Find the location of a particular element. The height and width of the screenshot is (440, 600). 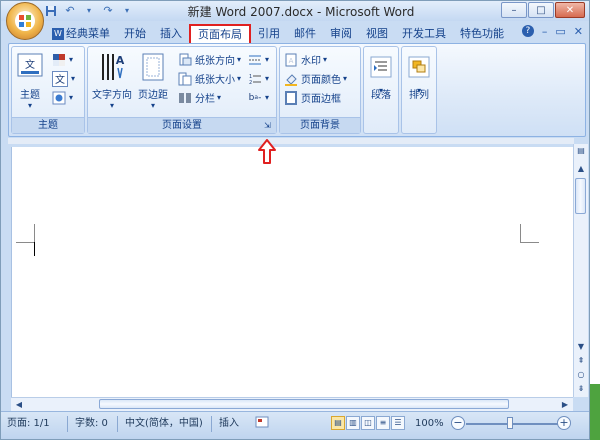

desktop-background is located at coordinates (595, 220).